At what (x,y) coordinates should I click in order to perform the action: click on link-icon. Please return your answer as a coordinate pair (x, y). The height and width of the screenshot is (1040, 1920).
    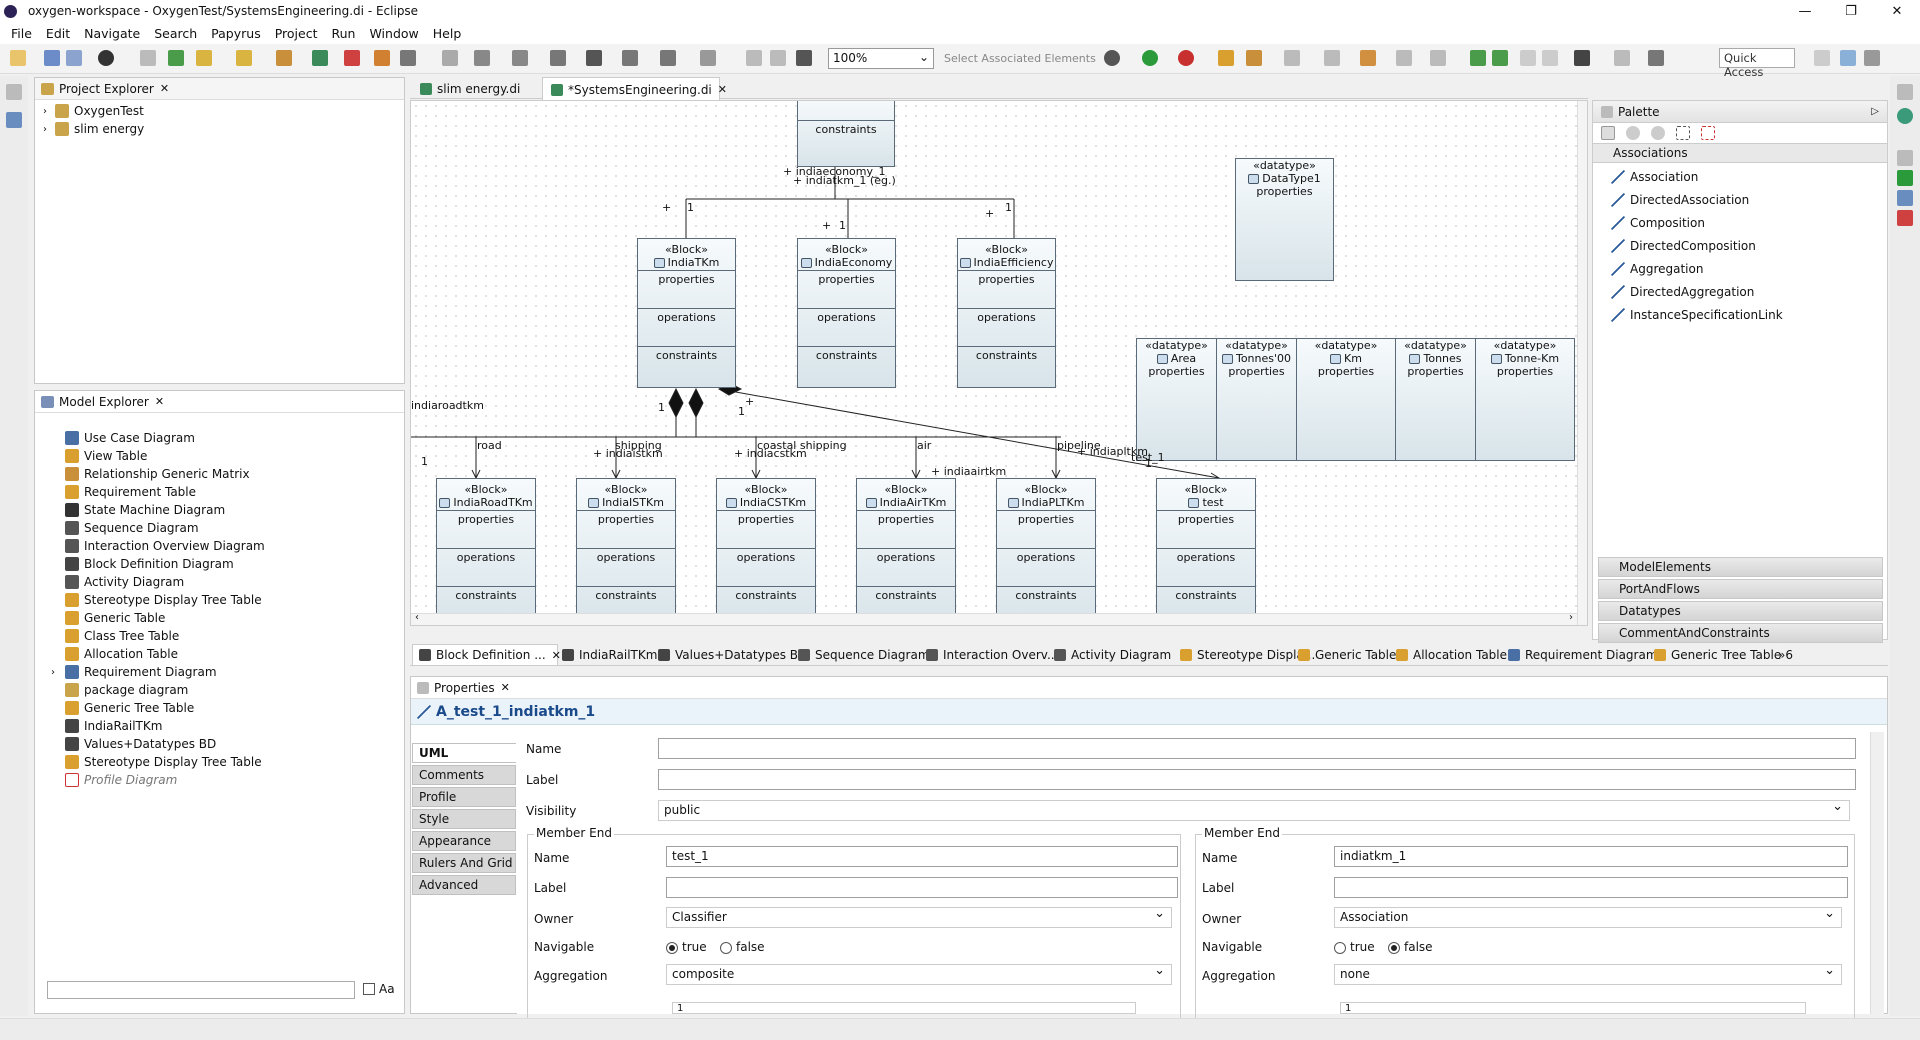
    Looking at the image, I should click on (668, 58).